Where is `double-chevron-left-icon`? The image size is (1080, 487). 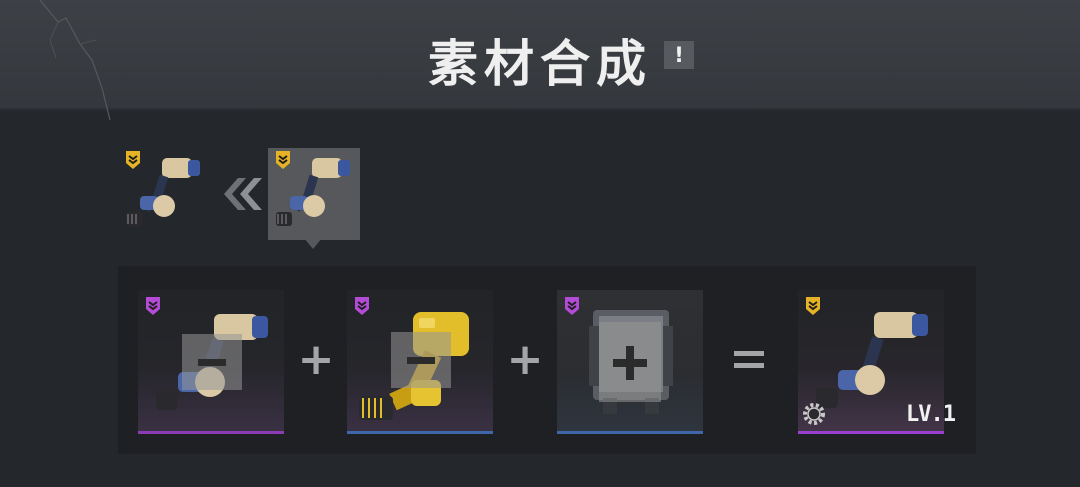 double-chevron-left-icon is located at coordinates (243, 194).